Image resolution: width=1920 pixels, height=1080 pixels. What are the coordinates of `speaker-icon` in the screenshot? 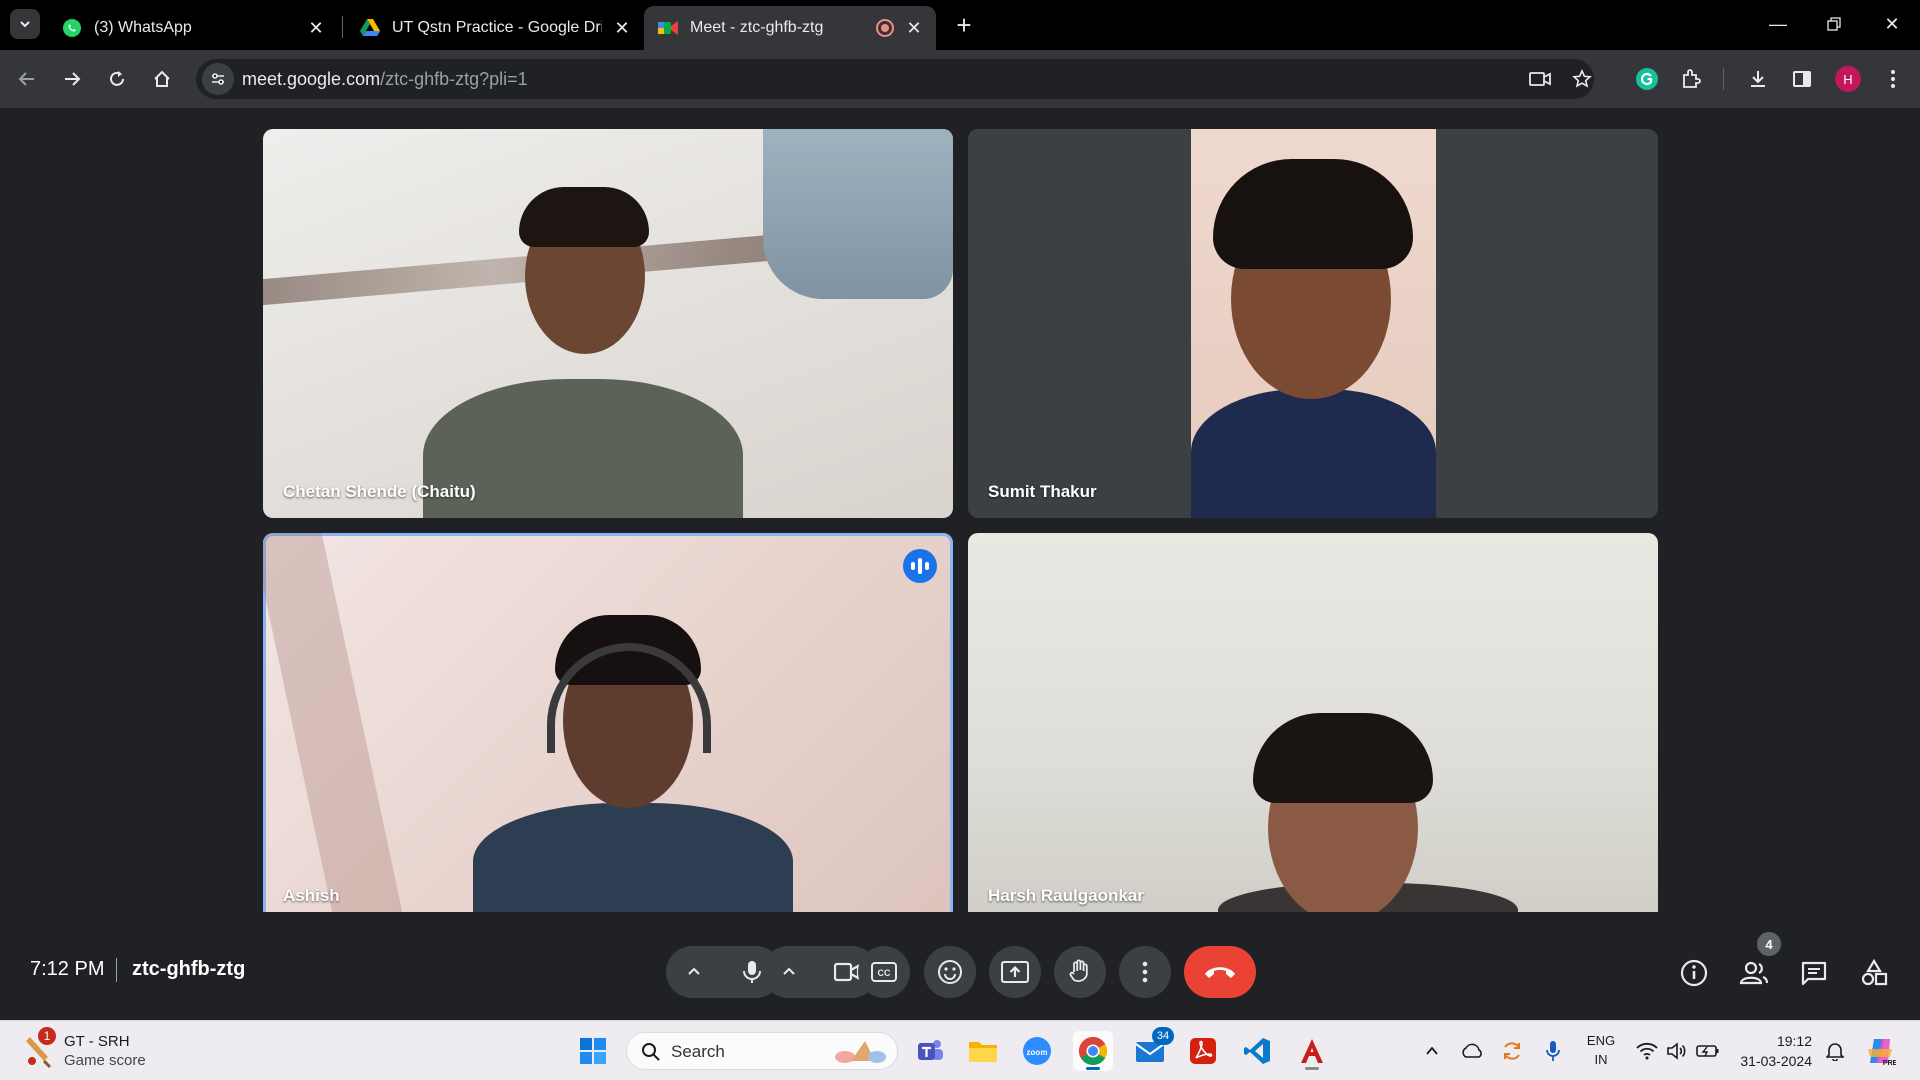 It's located at (1676, 1051).